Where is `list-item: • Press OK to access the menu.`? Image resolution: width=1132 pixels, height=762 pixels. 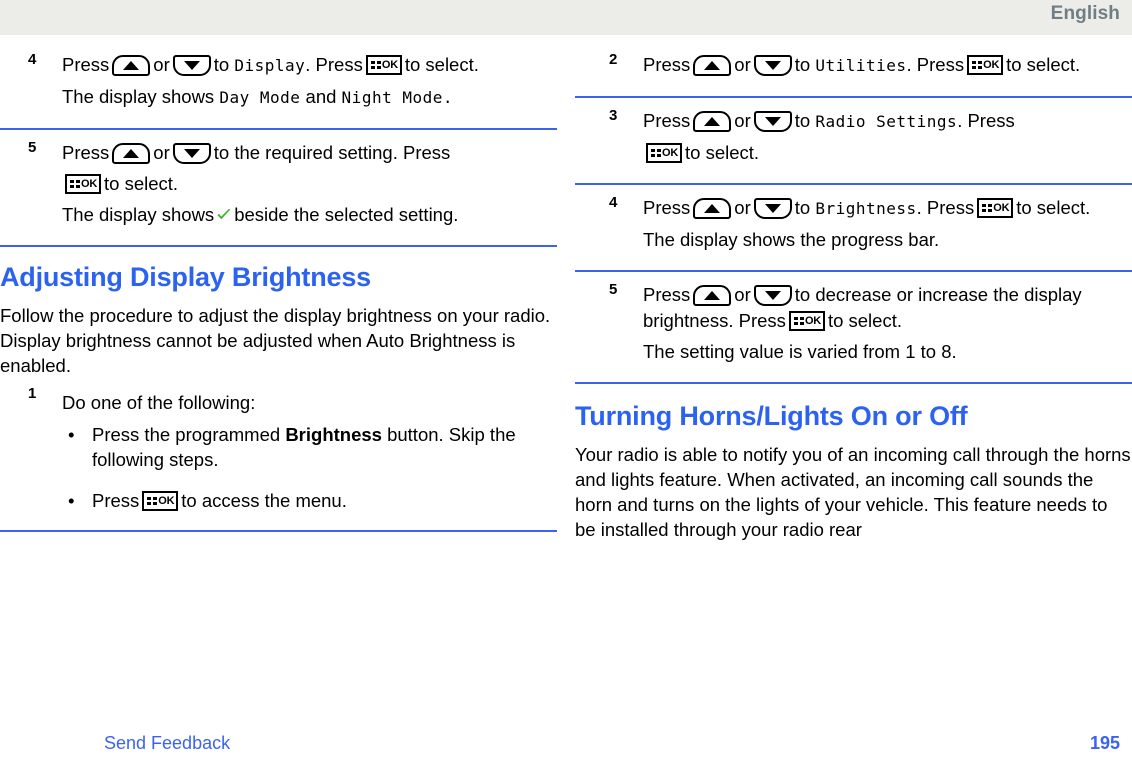 list-item: • Press OK to access the menu. is located at coordinates (310, 500).